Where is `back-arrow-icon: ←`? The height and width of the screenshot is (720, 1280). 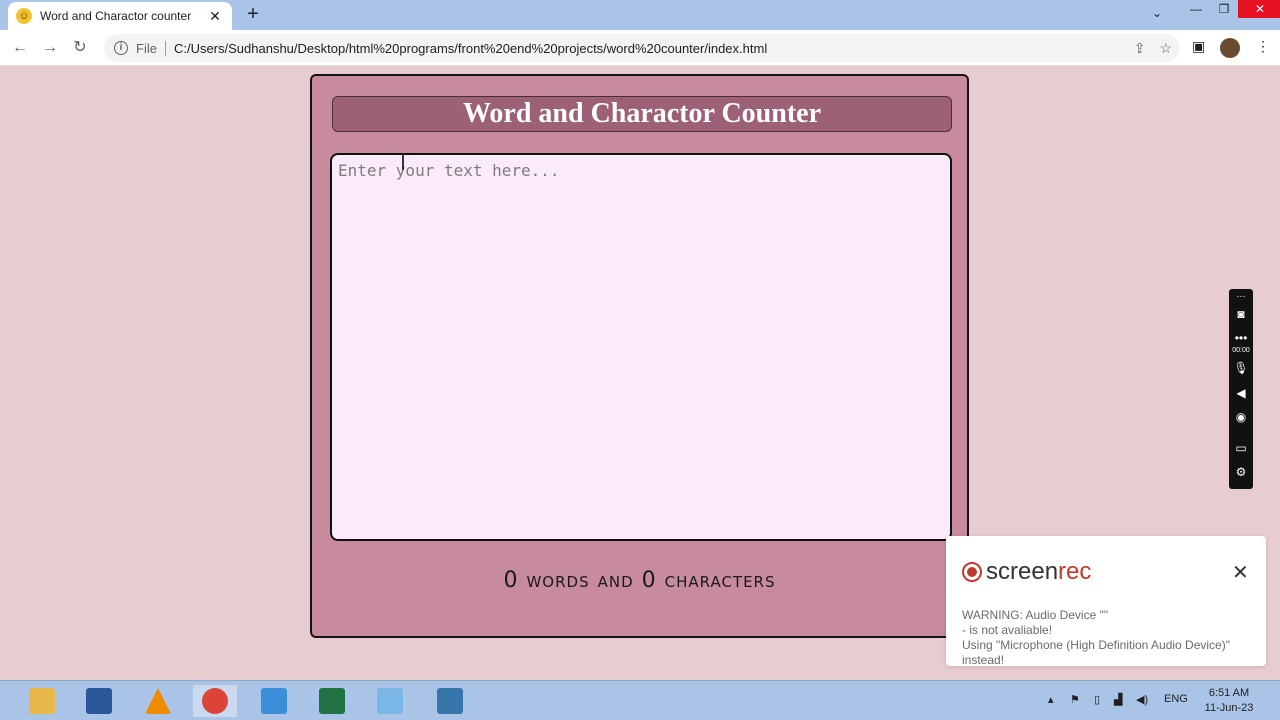 back-arrow-icon: ← is located at coordinates (20, 48).